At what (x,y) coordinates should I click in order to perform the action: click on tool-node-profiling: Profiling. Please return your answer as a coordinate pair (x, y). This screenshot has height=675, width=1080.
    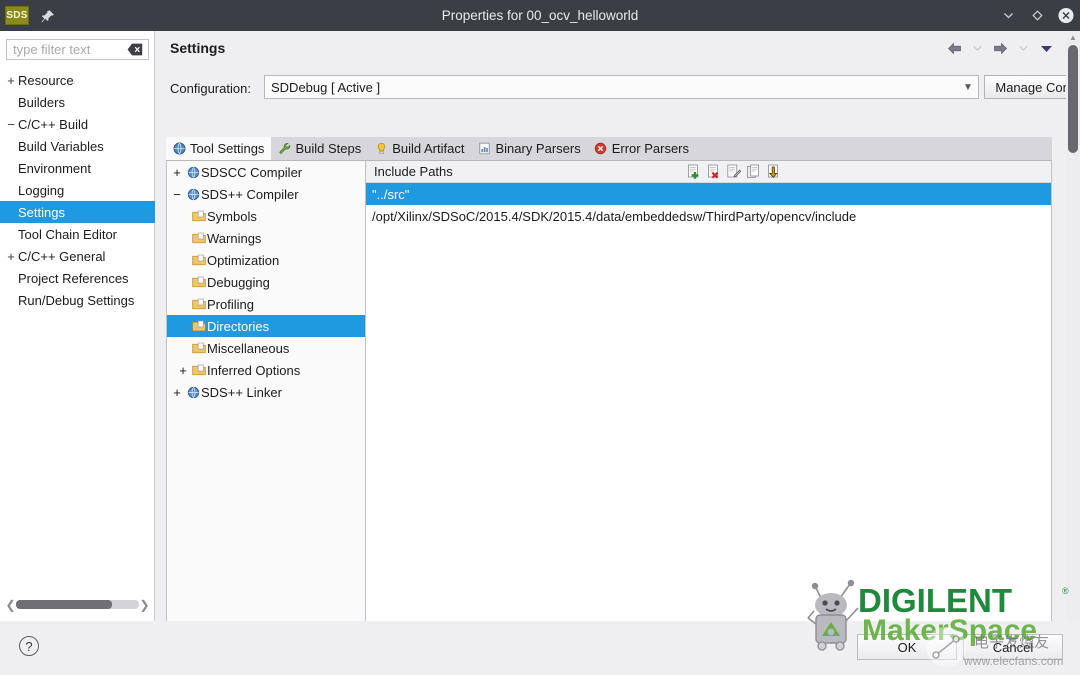
    Looking at the image, I should click on (266, 304).